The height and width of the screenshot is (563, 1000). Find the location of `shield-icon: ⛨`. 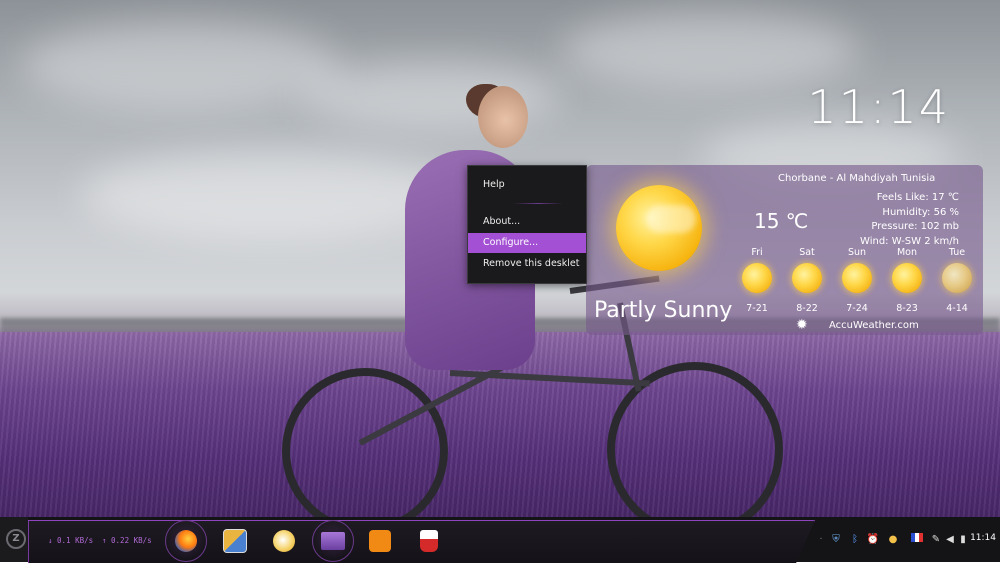

shield-icon: ⛨ is located at coordinates (836, 540).